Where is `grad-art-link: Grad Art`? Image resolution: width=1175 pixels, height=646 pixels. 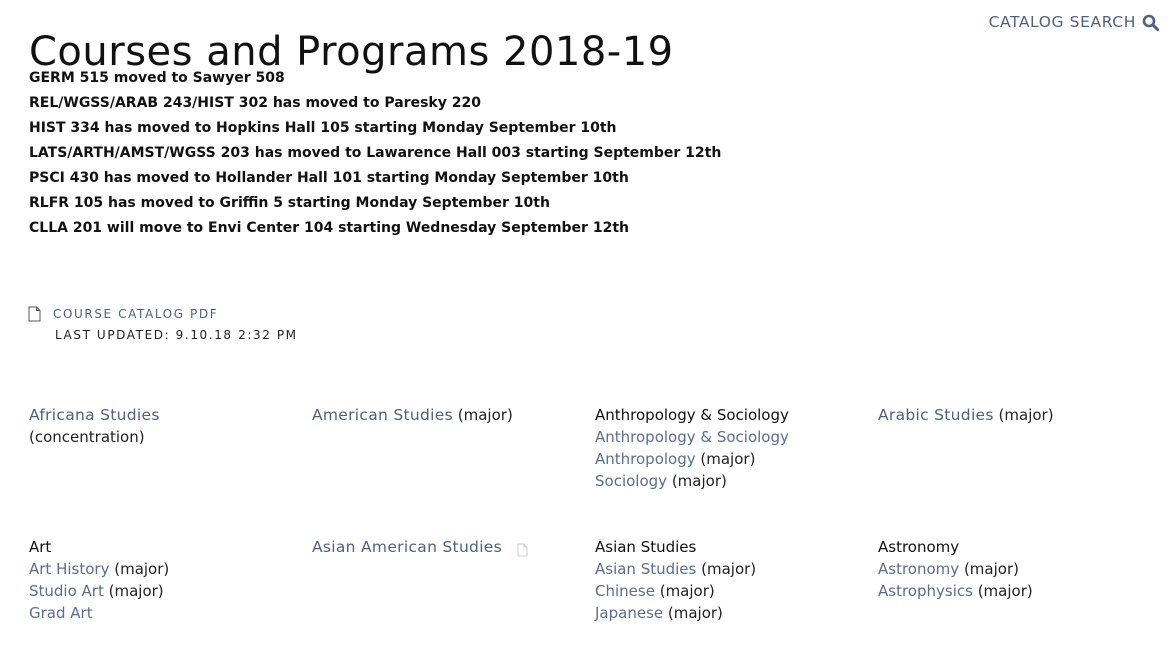
grad-art-link: Grad Art is located at coordinates (61, 613).